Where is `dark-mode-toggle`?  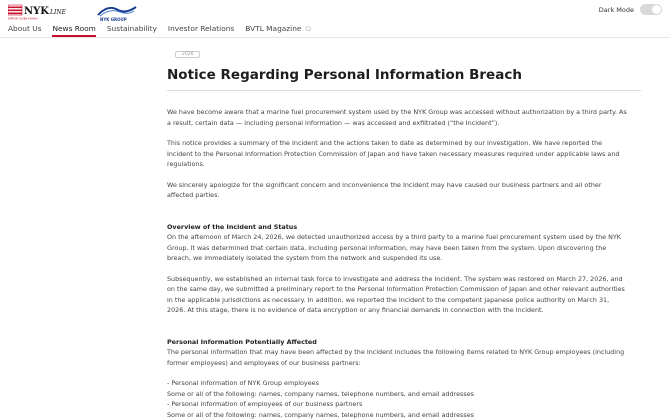
dark-mode-toggle is located at coordinates (651, 9).